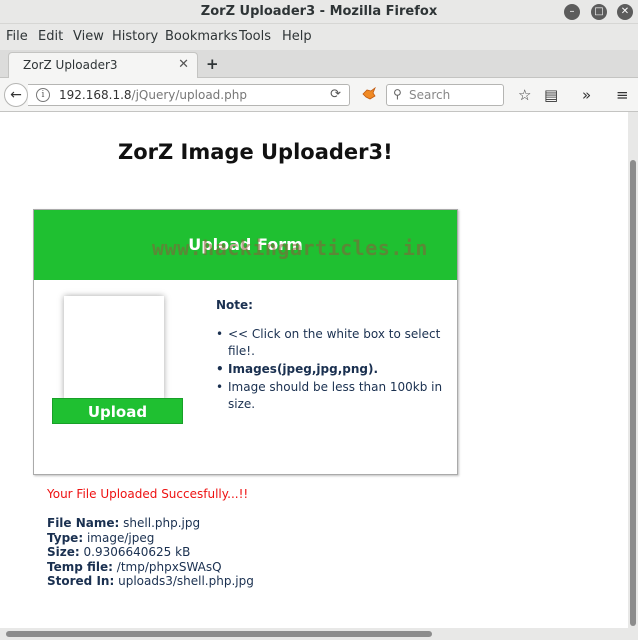 The height and width of the screenshot is (640, 638). I want to click on search-input, so click(454, 95).